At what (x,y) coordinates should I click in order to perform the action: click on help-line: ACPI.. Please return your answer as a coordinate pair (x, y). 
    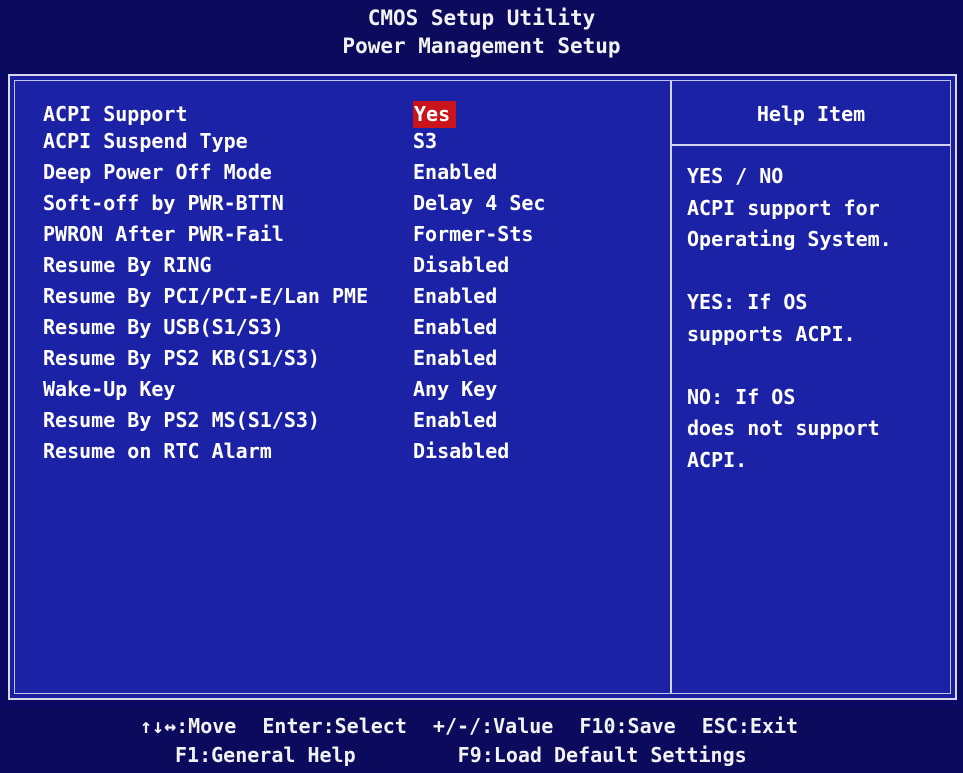
    Looking at the image, I should click on (717, 459).